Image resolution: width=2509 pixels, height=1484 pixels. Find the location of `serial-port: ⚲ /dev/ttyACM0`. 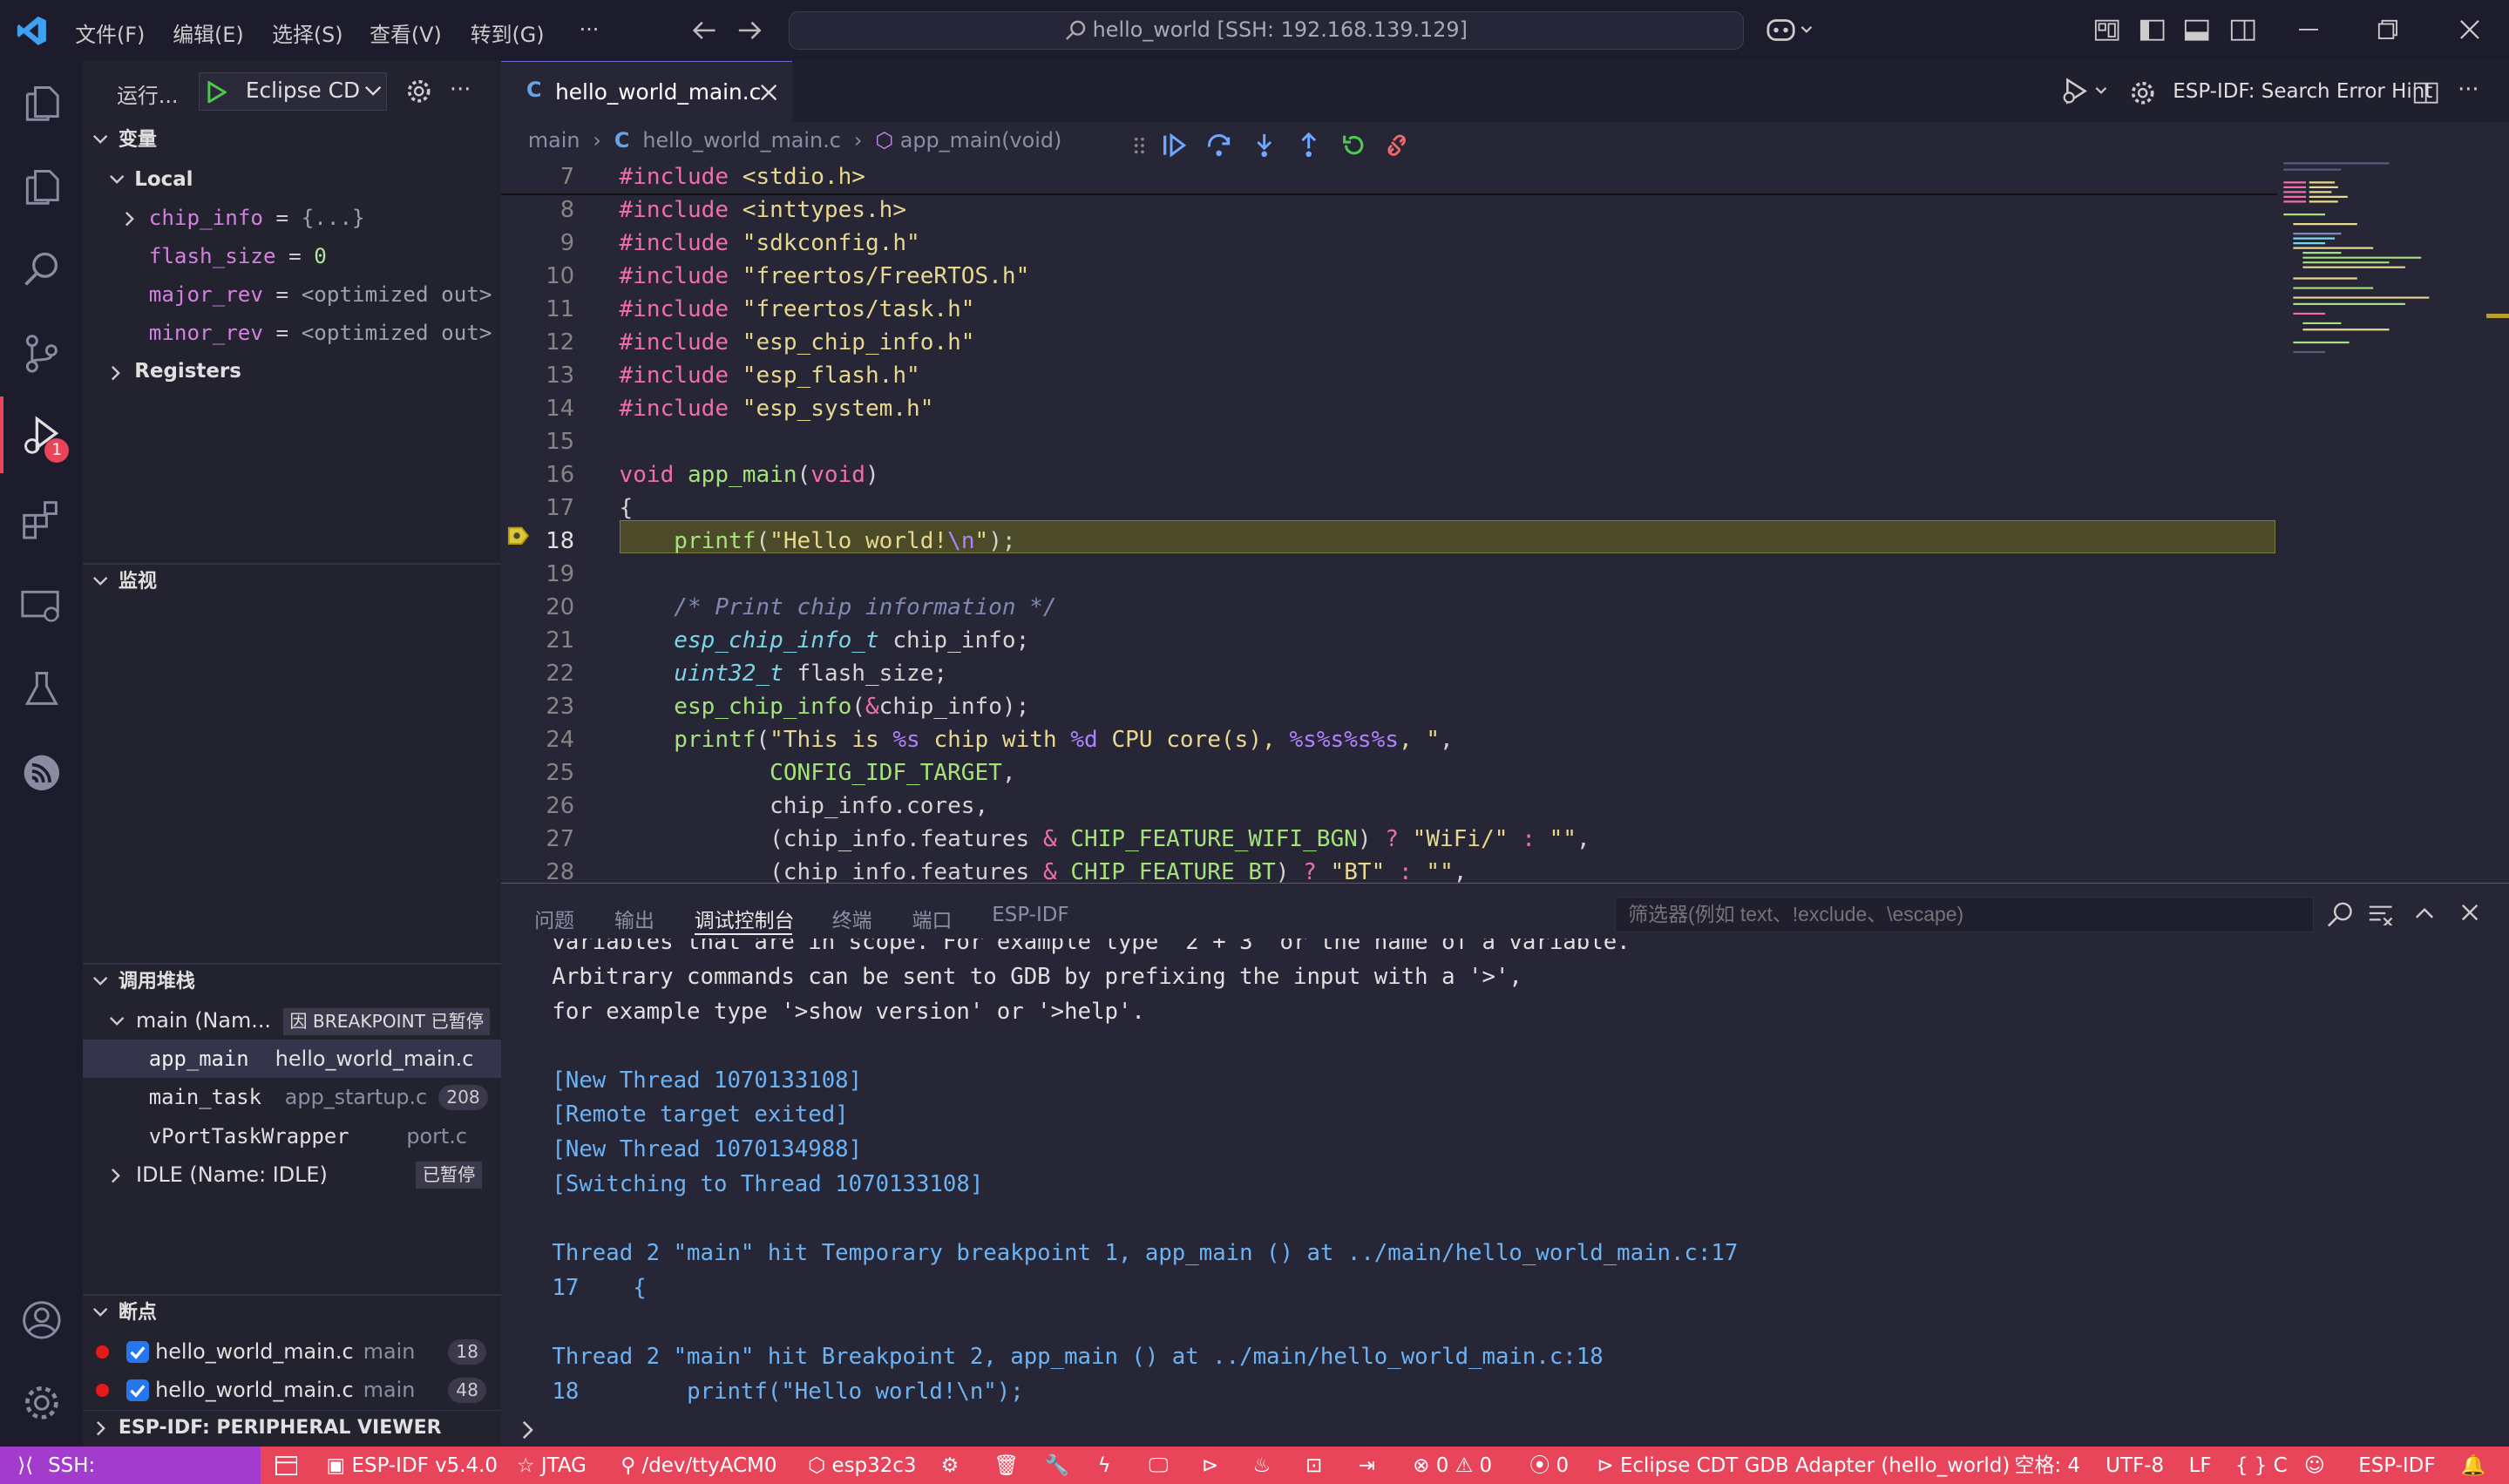

serial-port: ⚲ /dev/ttyACM0 is located at coordinates (698, 1465).